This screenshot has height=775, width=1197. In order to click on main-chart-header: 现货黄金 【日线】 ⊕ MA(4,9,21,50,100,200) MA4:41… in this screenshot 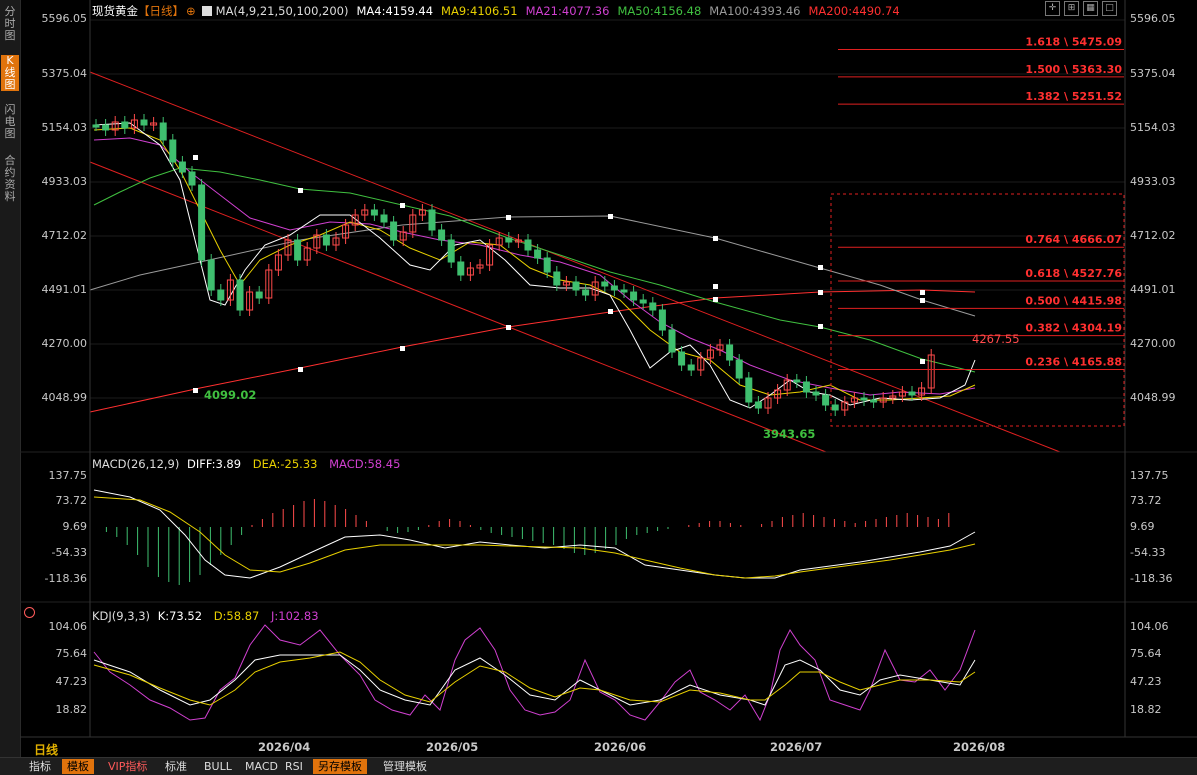, I will do `click(500, 11)`.